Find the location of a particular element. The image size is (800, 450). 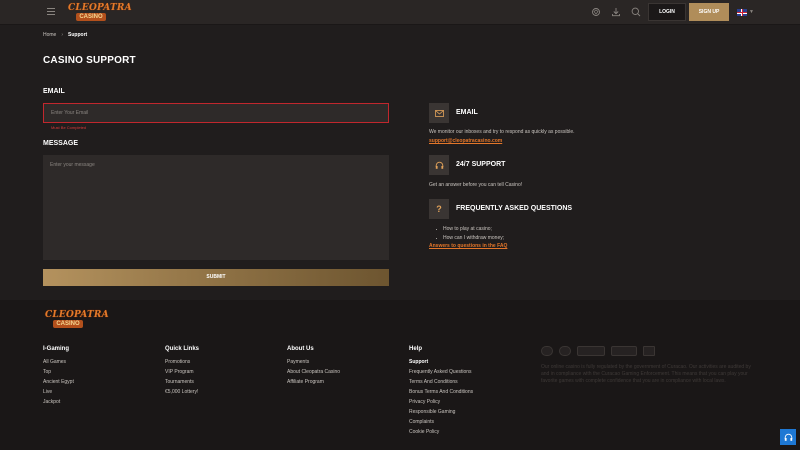

footer-column-title: I-Gaming is located at coordinates (56, 349).